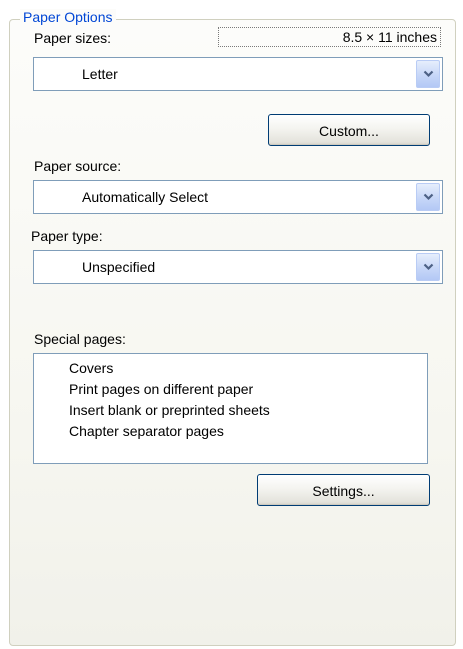 The image size is (463, 649). What do you see at coordinates (91, 368) in the screenshot?
I see `list-item: Covers` at bounding box center [91, 368].